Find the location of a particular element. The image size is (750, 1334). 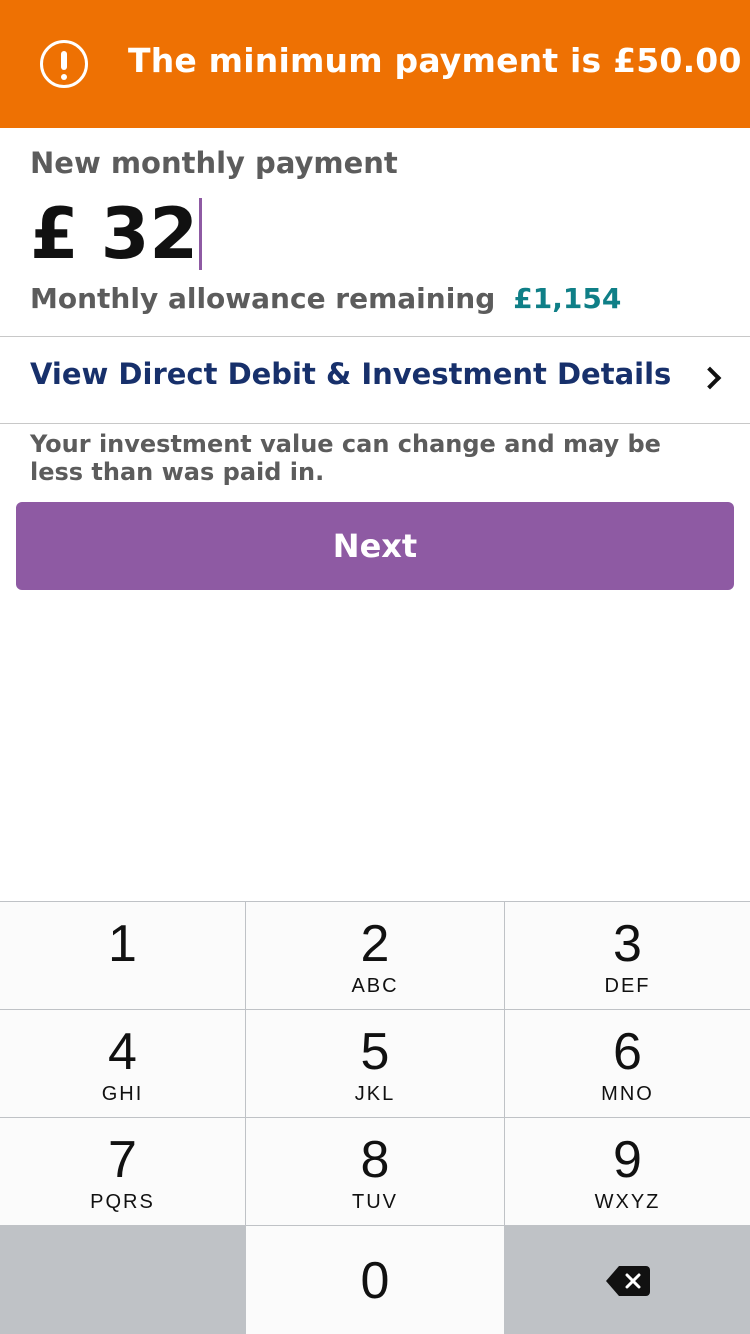

payment-amount-value: 32 is located at coordinates (149, 234).